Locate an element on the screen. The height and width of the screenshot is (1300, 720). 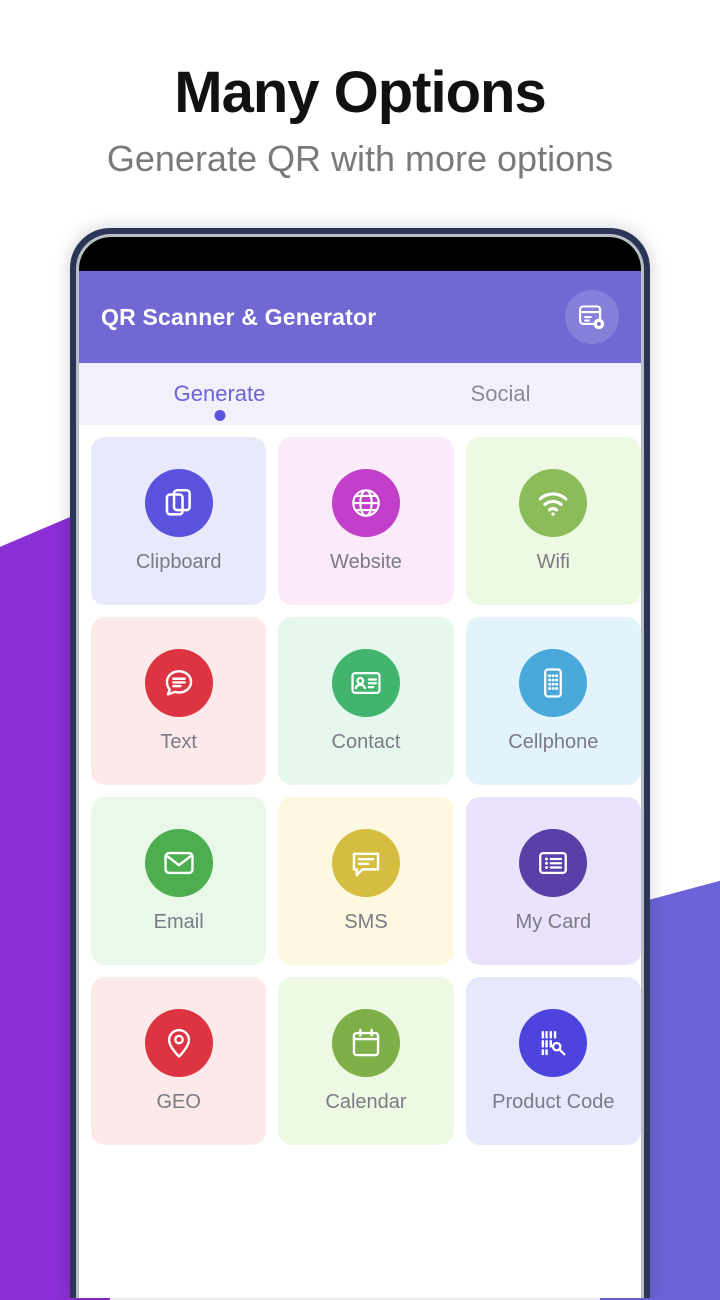
grid-item-label: Cellphone is located at coordinates (553, 742).